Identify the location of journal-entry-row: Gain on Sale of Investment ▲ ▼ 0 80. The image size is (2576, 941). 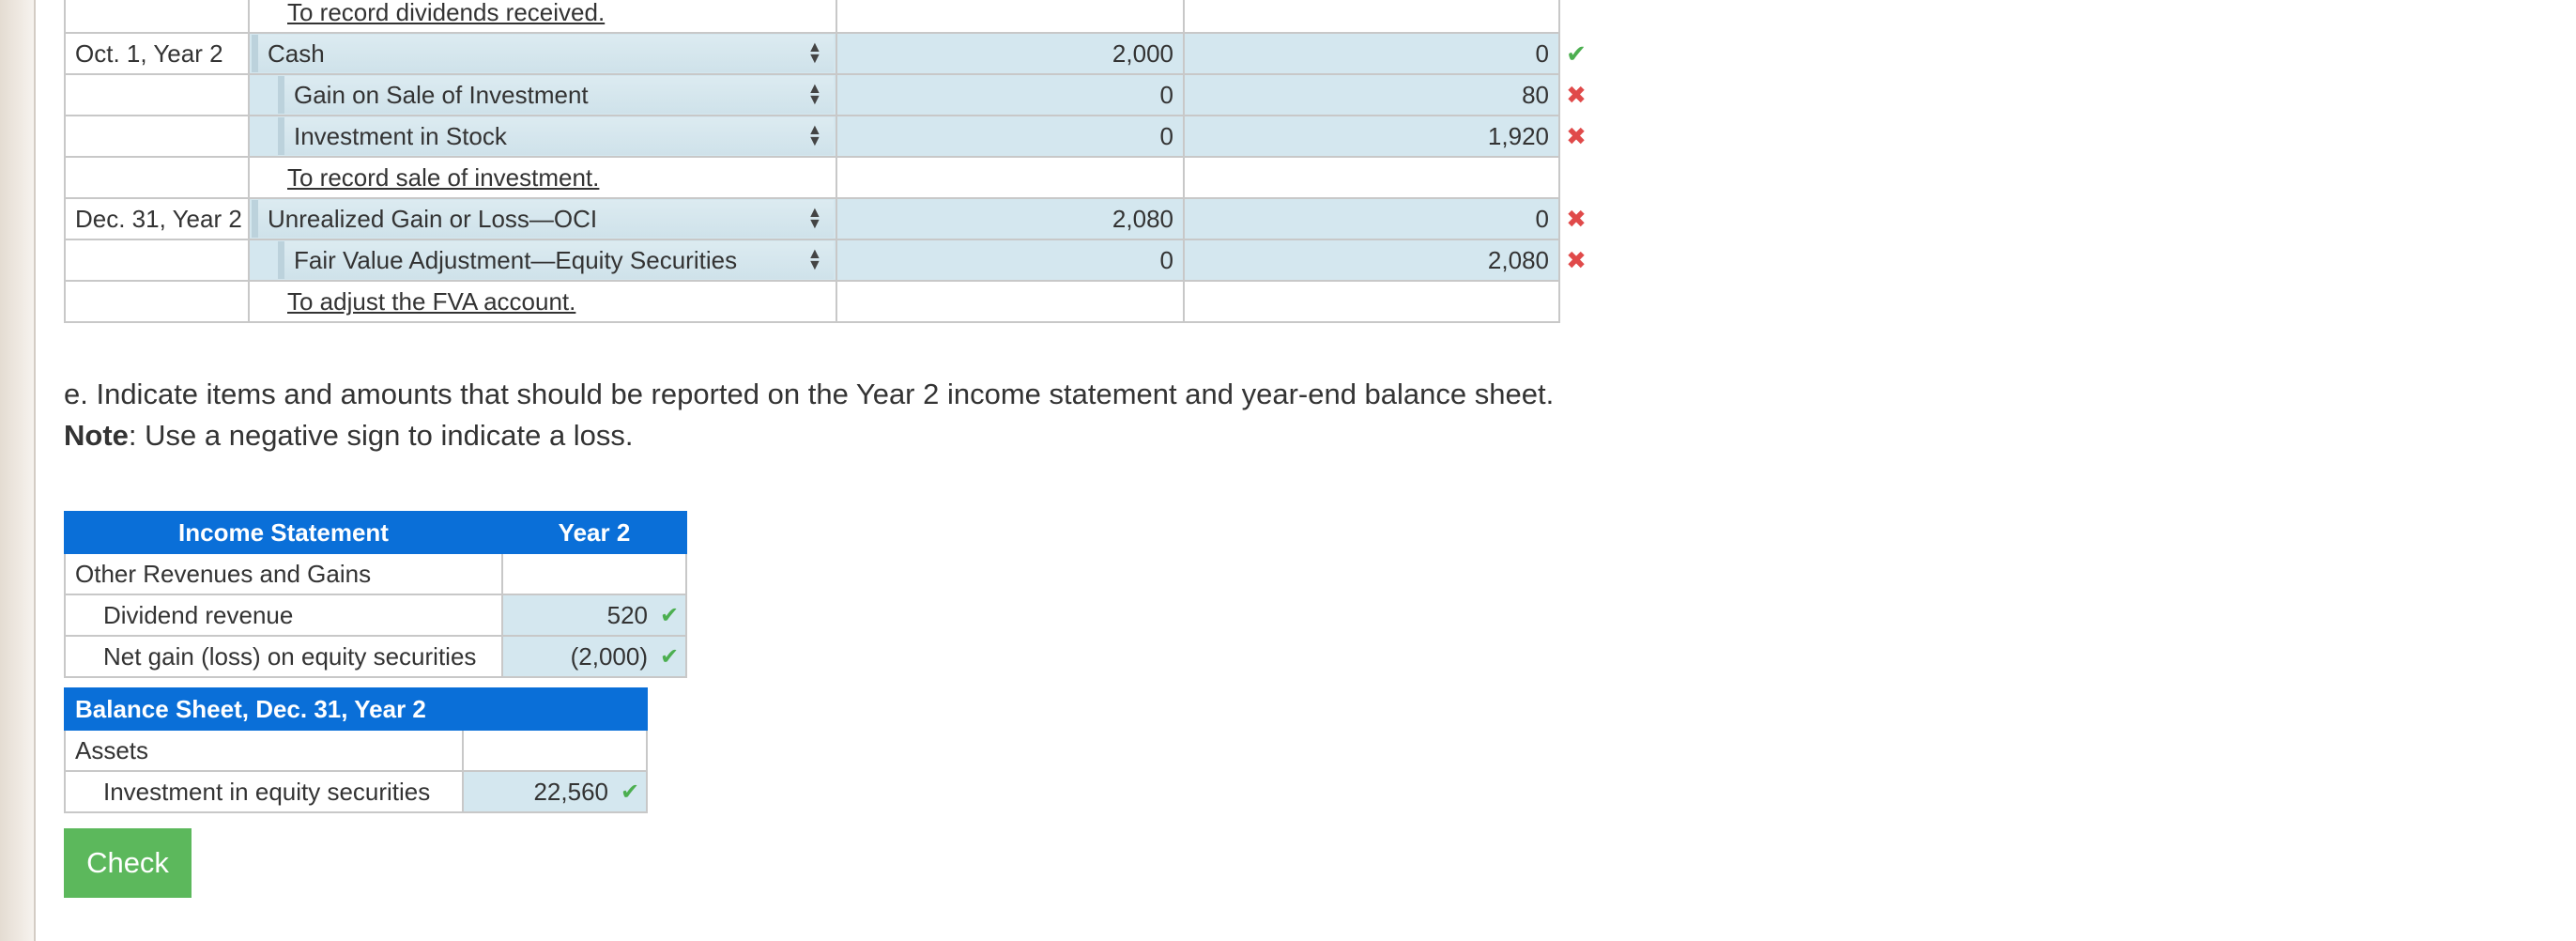
(812, 94).